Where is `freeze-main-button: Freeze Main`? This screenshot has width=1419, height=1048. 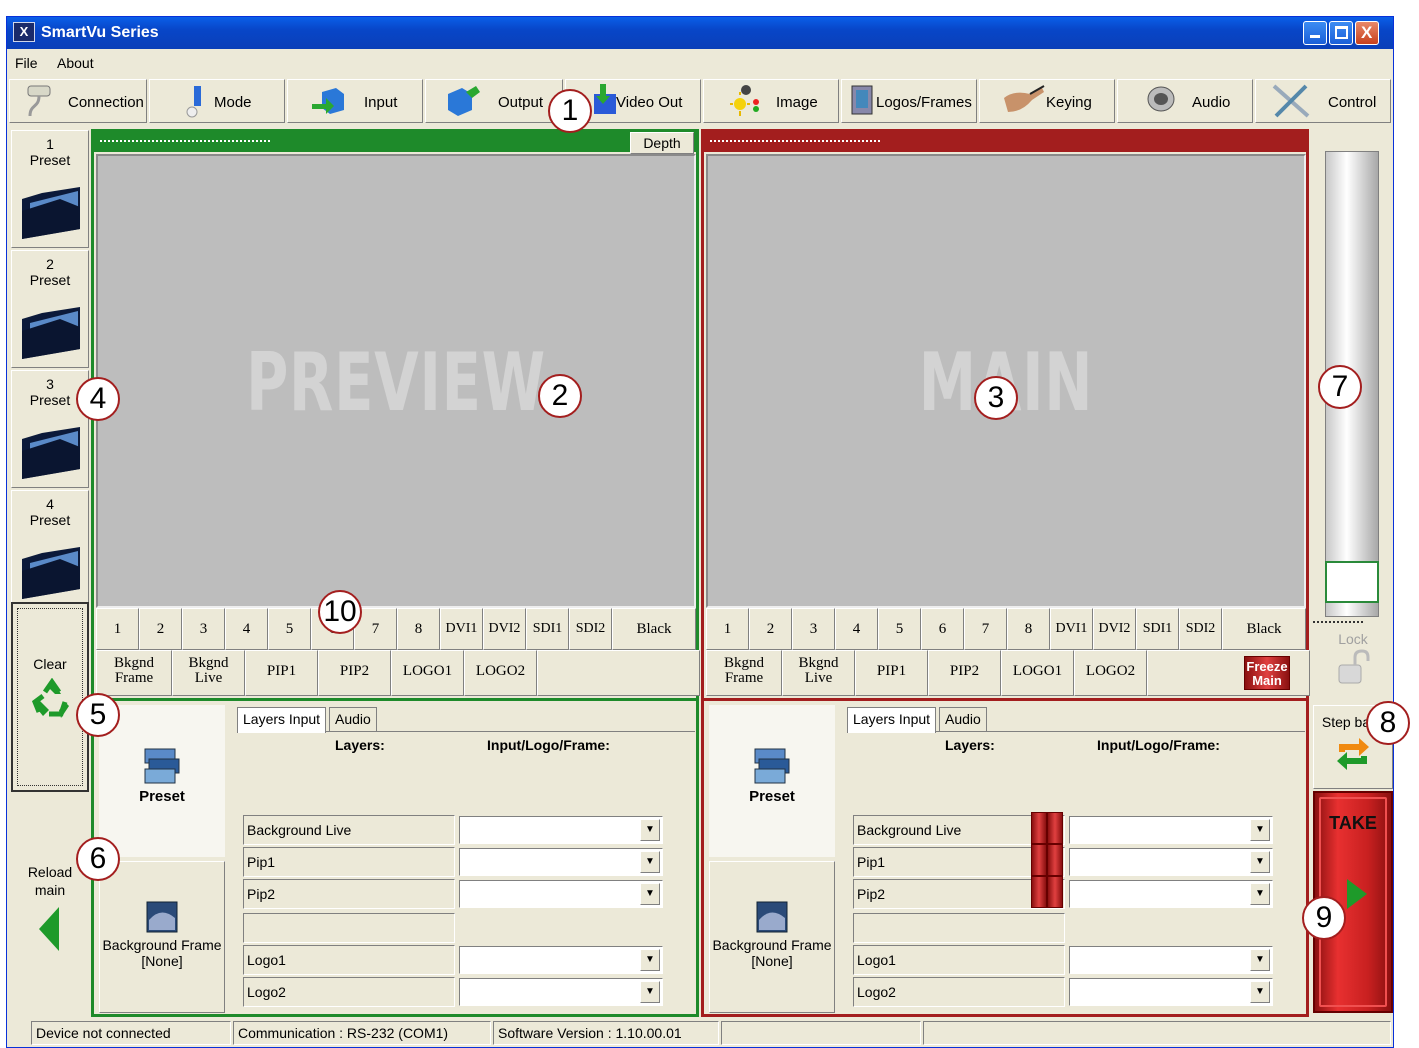 freeze-main-button: Freeze Main is located at coordinates (1267, 673).